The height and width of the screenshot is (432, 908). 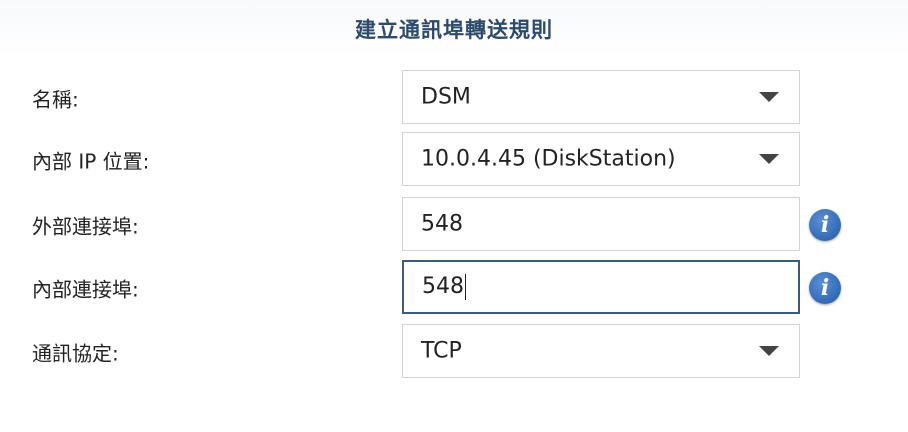 I want to click on external-port-value: 548, so click(x=442, y=224).